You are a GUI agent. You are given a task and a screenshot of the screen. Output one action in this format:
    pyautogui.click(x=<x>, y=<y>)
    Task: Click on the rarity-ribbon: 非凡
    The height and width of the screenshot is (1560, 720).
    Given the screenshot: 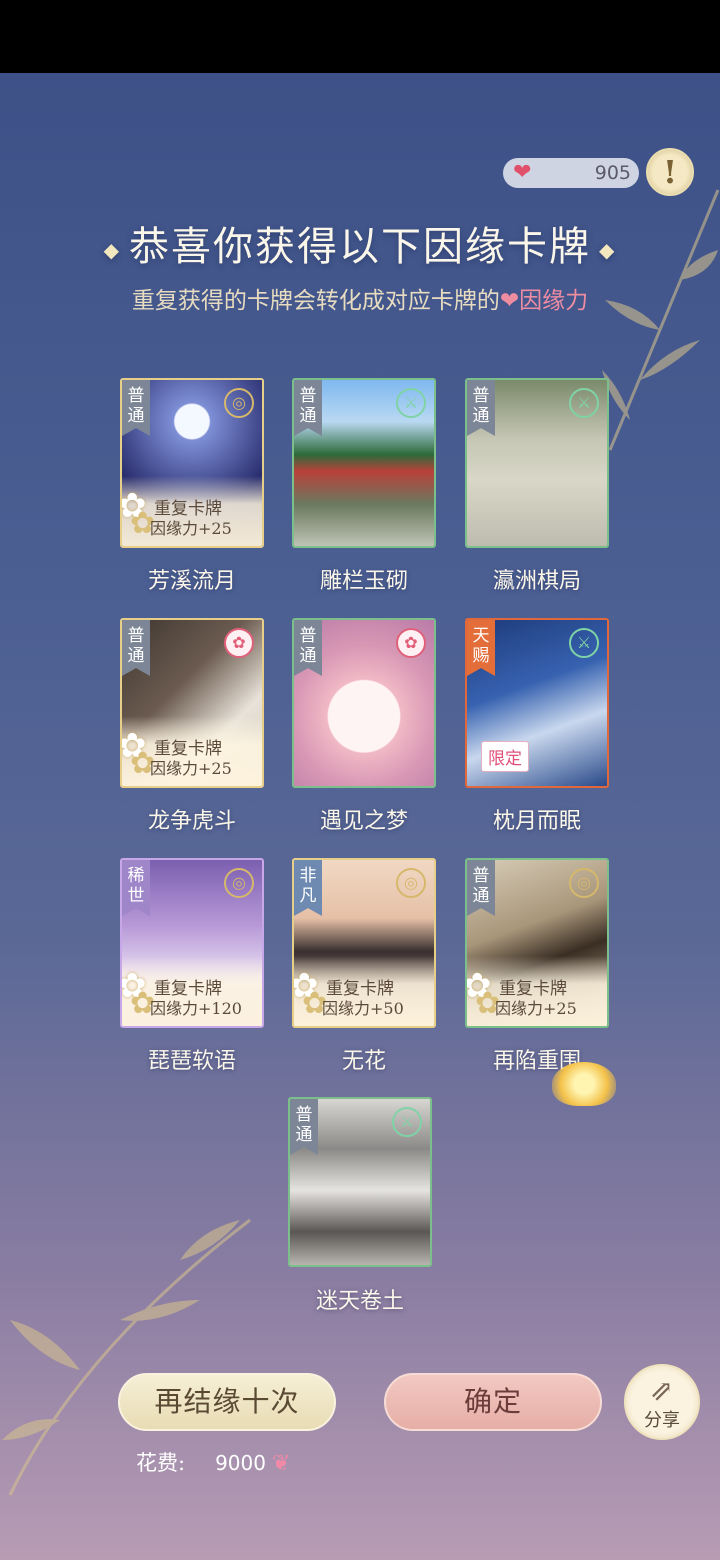 What is the action you would take?
    pyautogui.click(x=308, y=888)
    